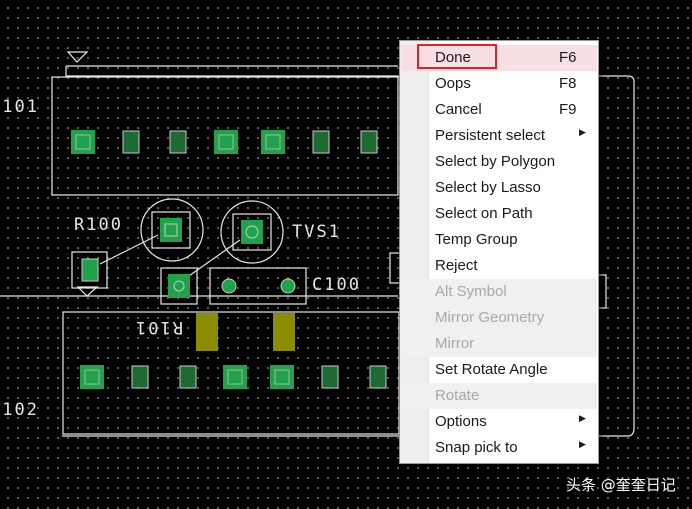 Image resolution: width=692 pixels, height=509 pixels. I want to click on designator-s102: S102, so click(19, 410).